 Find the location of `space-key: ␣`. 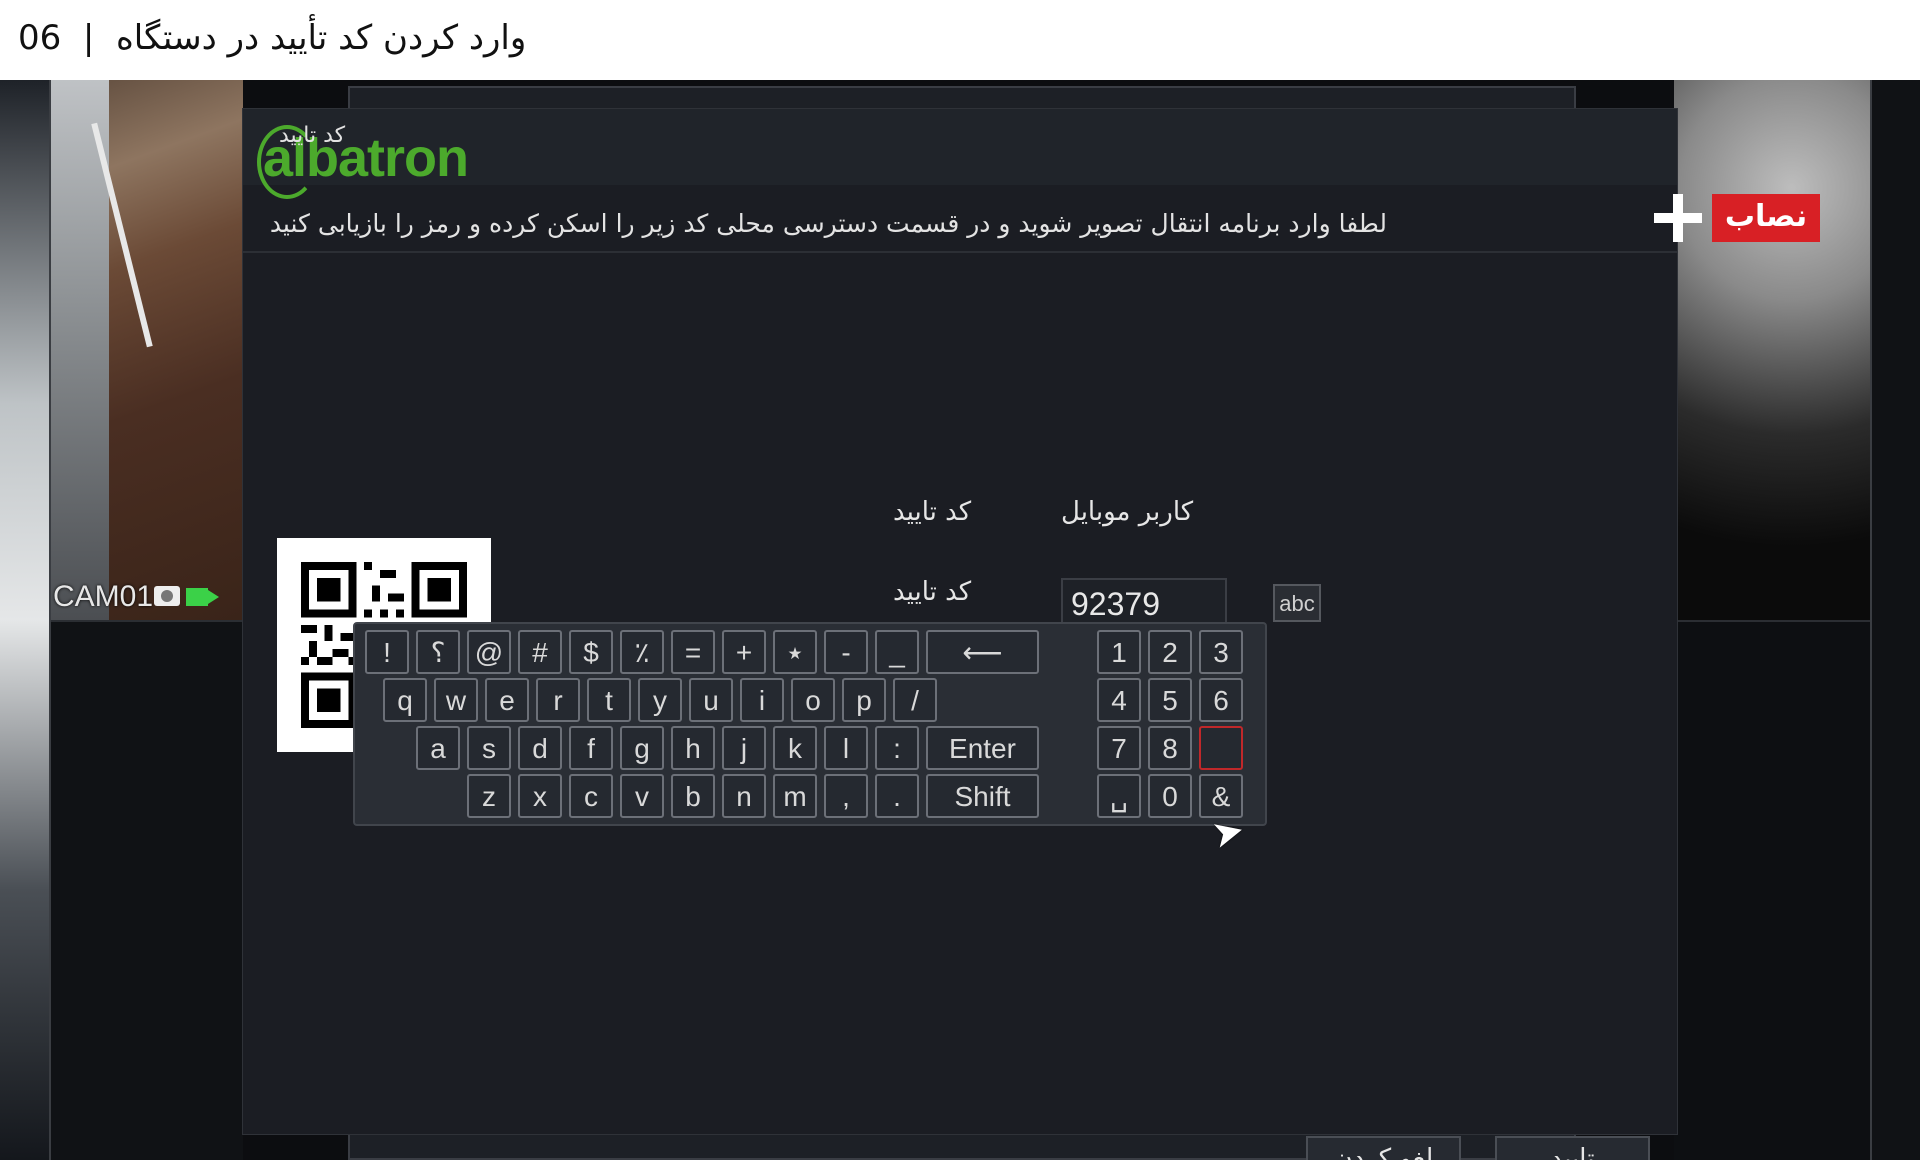

space-key: ␣ is located at coordinates (1119, 796).